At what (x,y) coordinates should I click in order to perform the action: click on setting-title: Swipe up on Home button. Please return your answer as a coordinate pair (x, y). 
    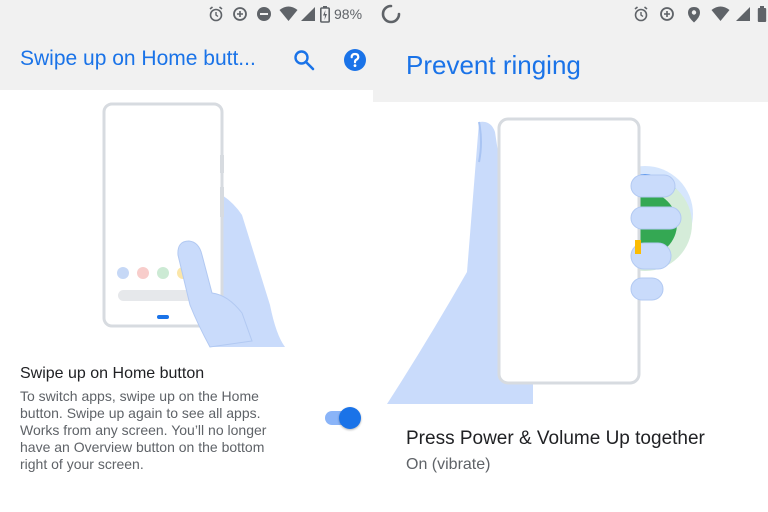
    Looking at the image, I should click on (112, 373).